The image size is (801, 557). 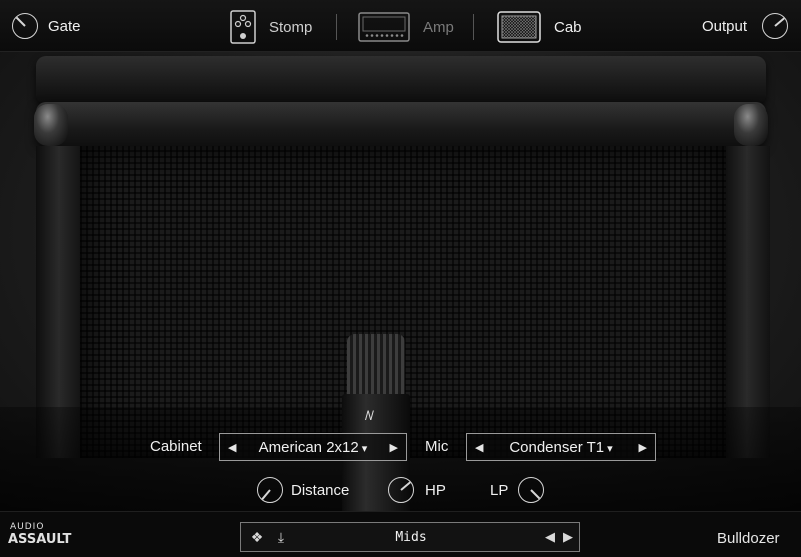 What do you see at coordinates (550, 537) in the screenshot?
I see `preset-prev-icon: ◀` at bounding box center [550, 537].